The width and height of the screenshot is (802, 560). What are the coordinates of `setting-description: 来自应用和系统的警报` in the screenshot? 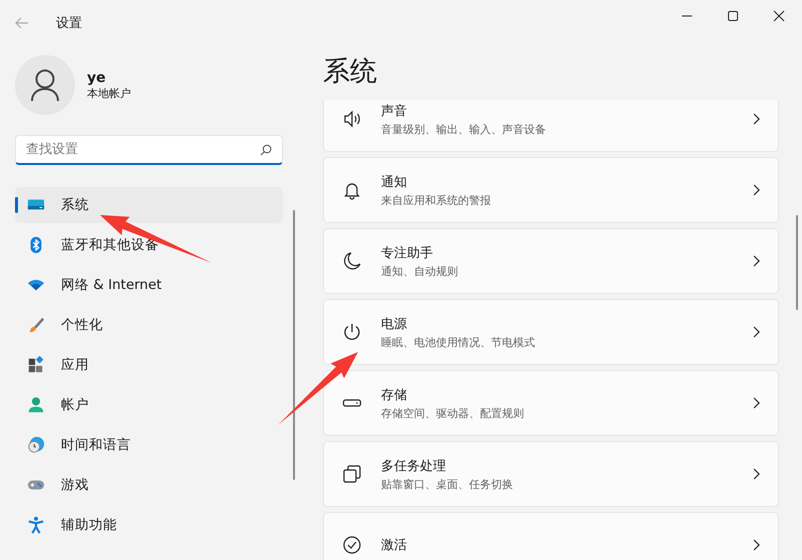 It's located at (436, 200).